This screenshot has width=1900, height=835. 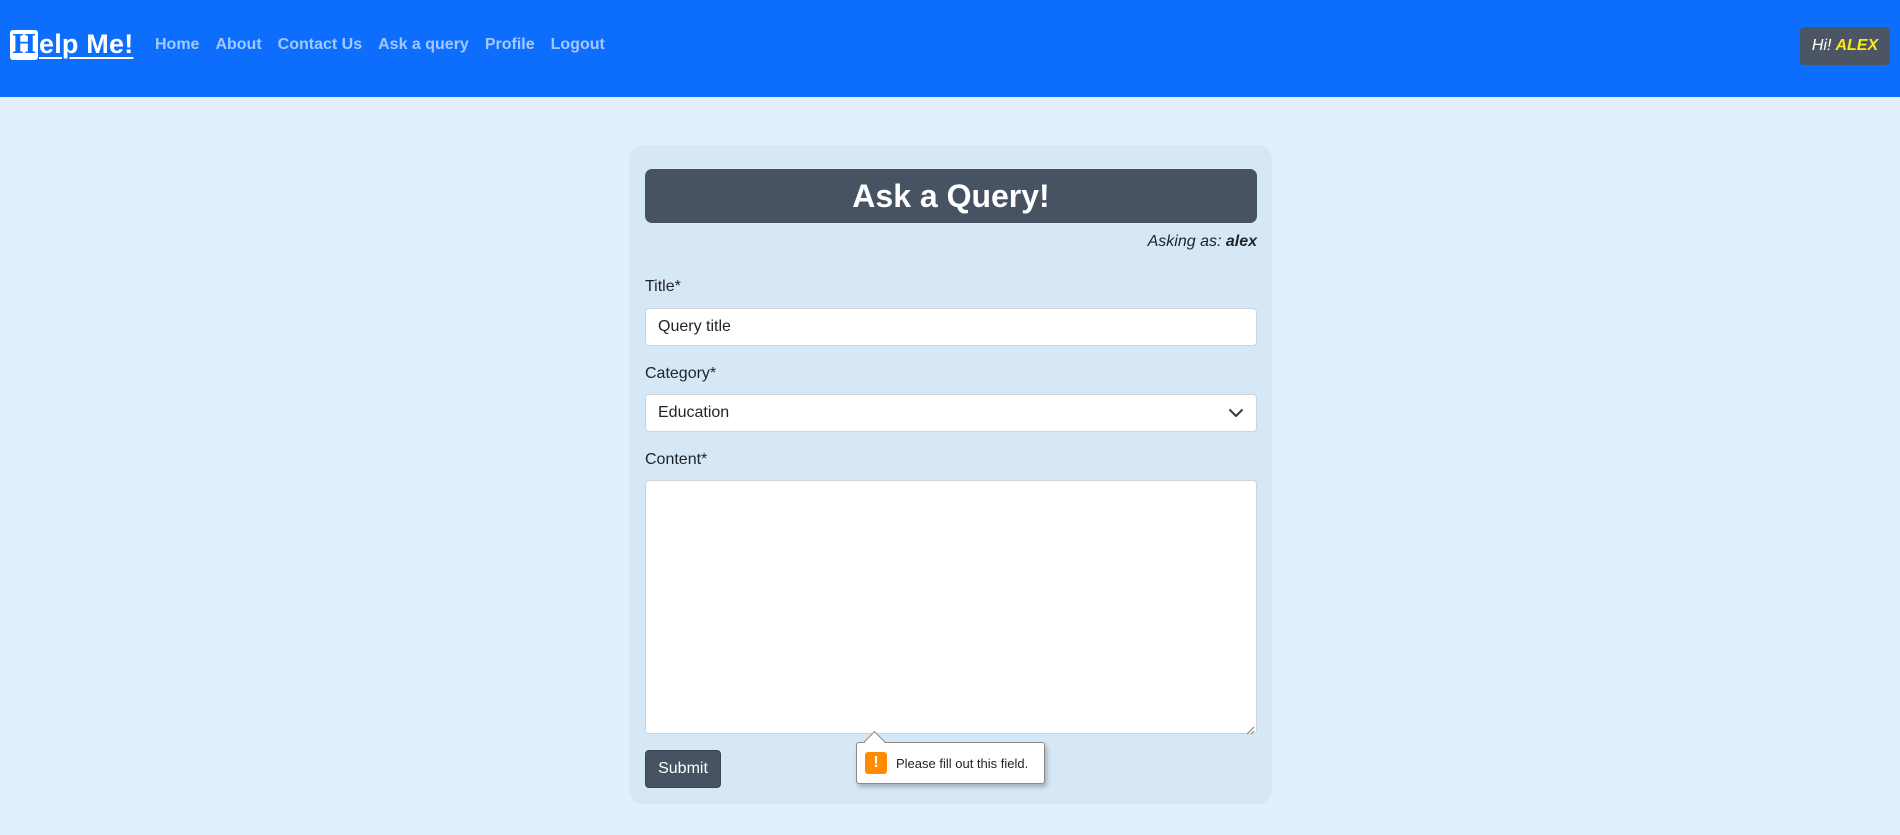 What do you see at coordinates (876, 763) in the screenshot?
I see `warning-icon: !` at bounding box center [876, 763].